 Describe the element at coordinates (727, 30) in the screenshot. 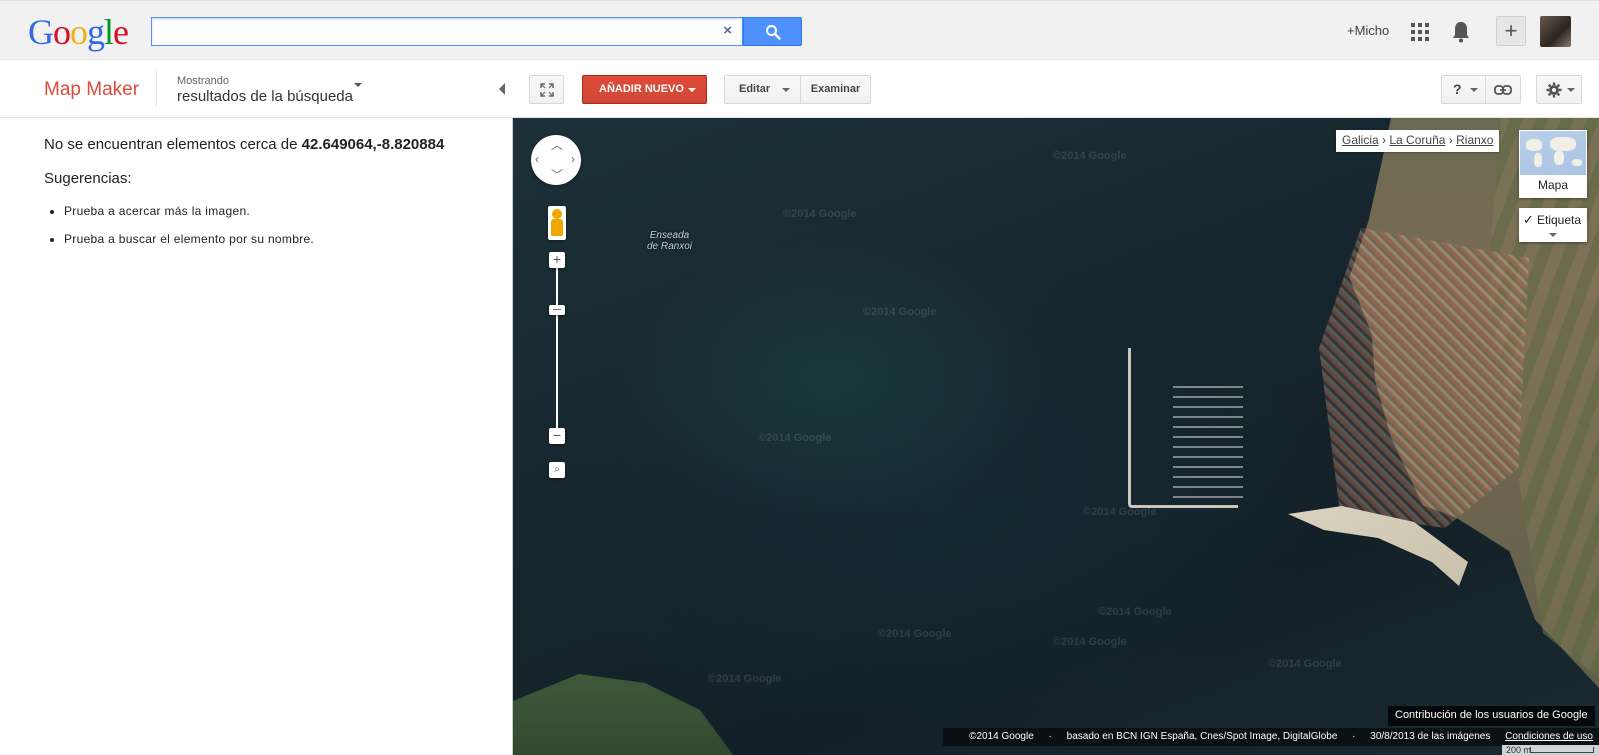

I see `clear-search-icon: ×` at that location.